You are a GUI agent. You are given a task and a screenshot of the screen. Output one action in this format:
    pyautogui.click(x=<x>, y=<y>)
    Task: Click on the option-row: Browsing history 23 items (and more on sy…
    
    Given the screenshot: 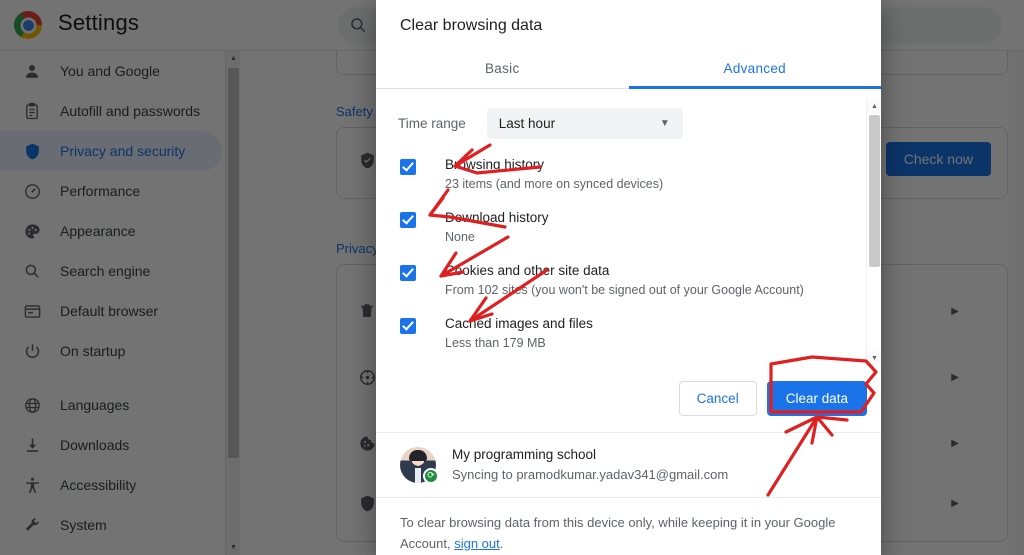 What is the action you would take?
    pyautogui.click(x=628, y=174)
    